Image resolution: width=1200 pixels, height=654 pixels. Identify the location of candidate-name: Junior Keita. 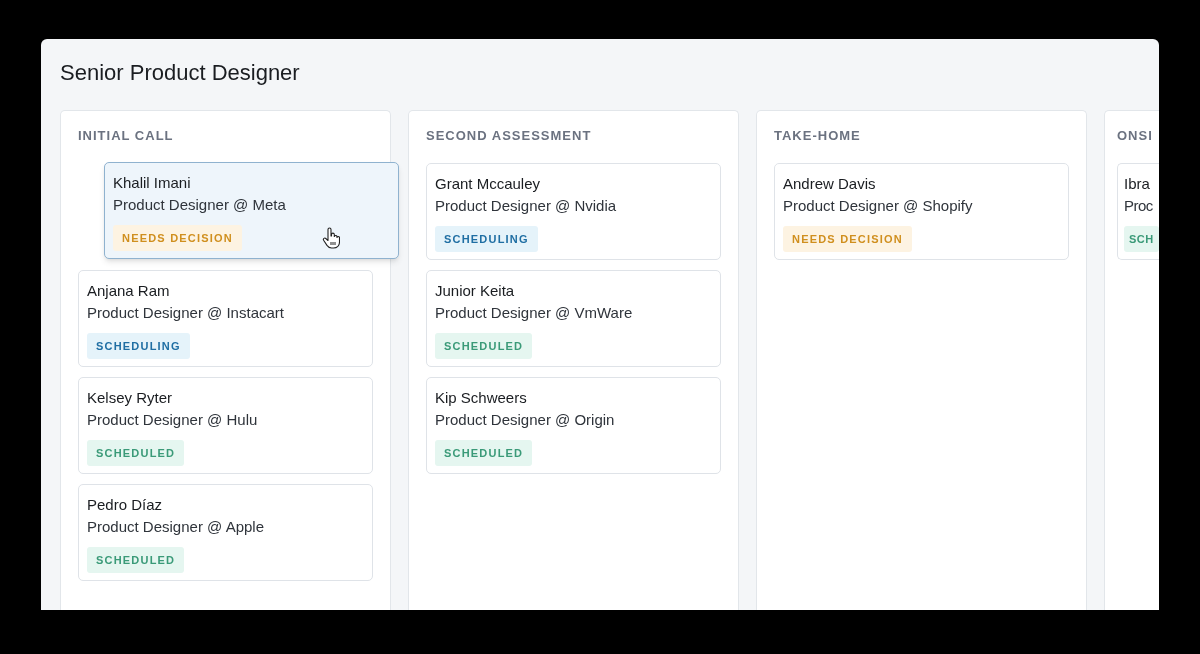
(475, 291).